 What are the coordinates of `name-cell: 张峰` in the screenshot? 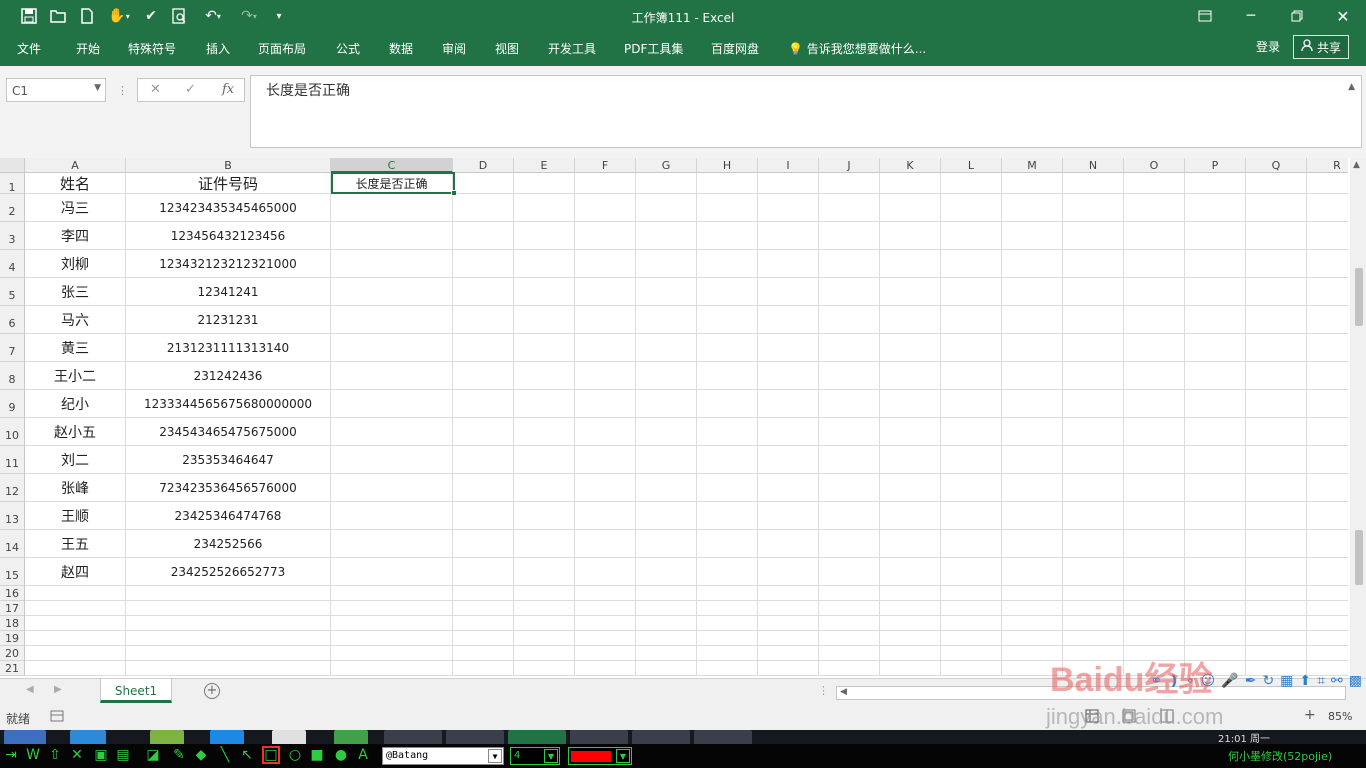 It's located at (75, 488).